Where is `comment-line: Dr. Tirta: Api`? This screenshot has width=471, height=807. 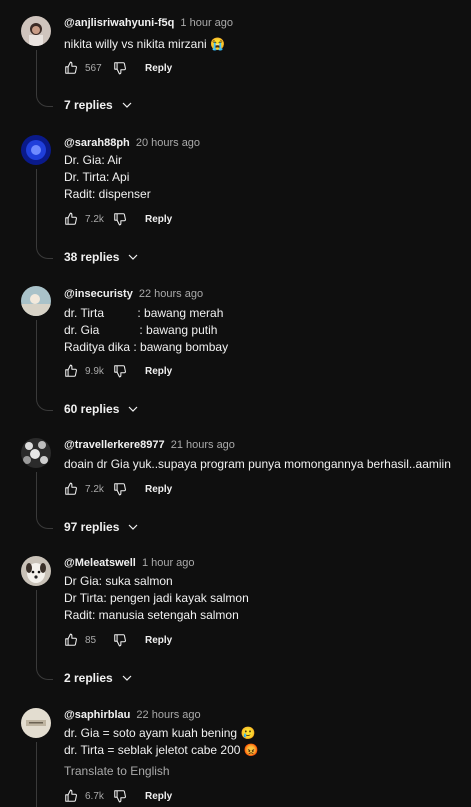 comment-line: Dr. Tirta: Api is located at coordinates (97, 177).